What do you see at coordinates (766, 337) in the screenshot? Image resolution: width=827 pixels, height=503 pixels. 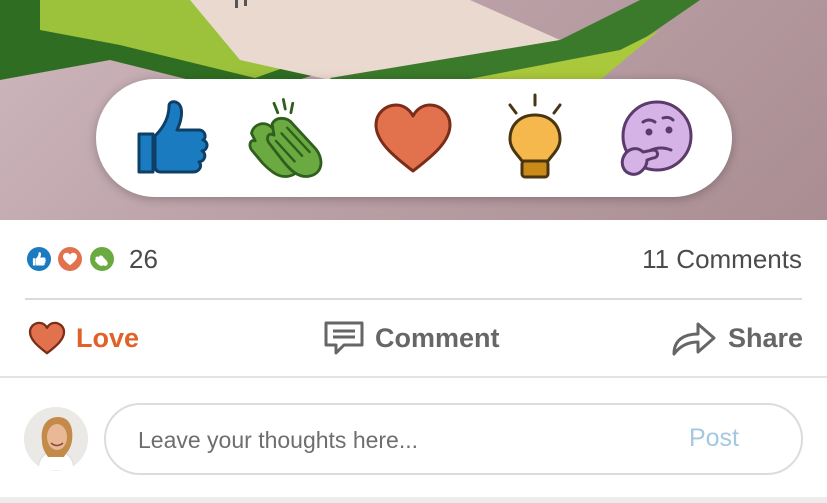 I see `share-label: Share` at bounding box center [766, 337].